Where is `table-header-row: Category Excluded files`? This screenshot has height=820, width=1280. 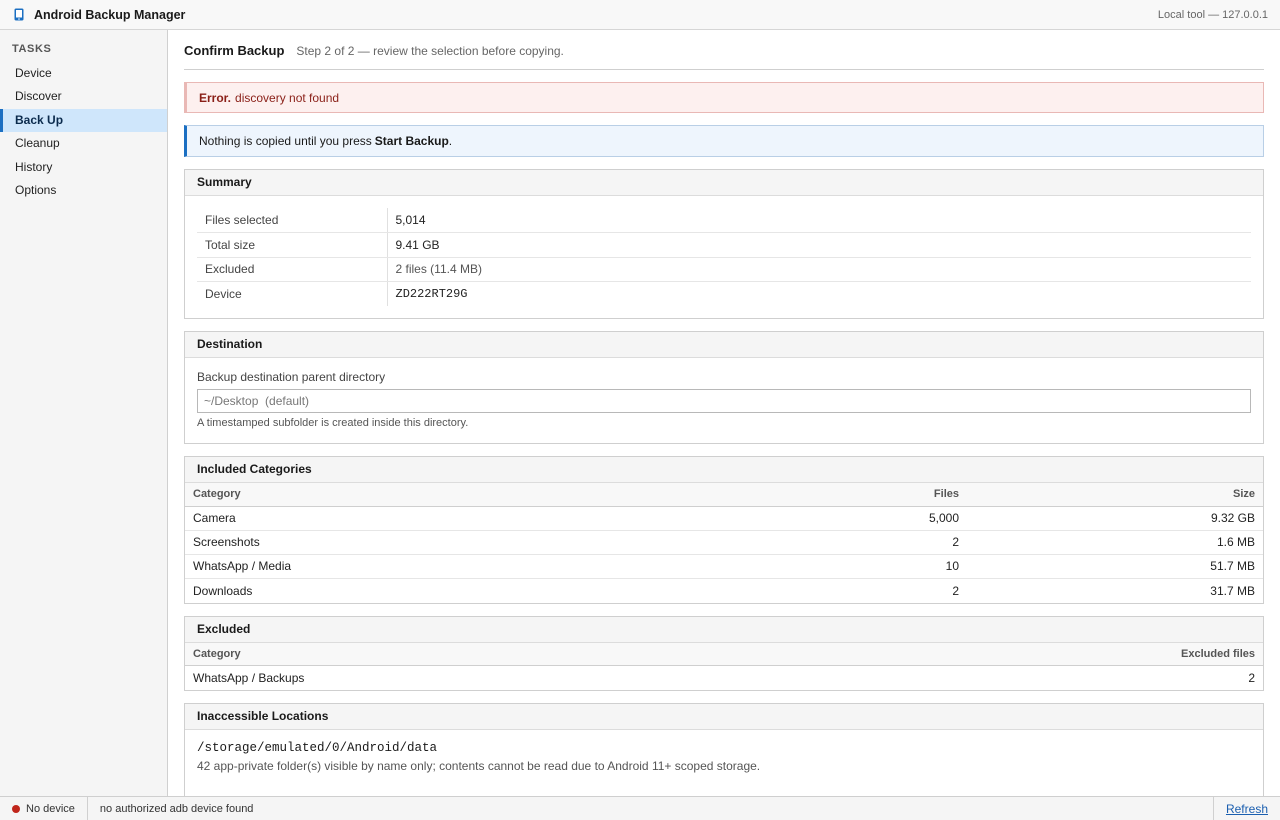 table-header-row: Category Excluded files is located at coordinates (724, 654).